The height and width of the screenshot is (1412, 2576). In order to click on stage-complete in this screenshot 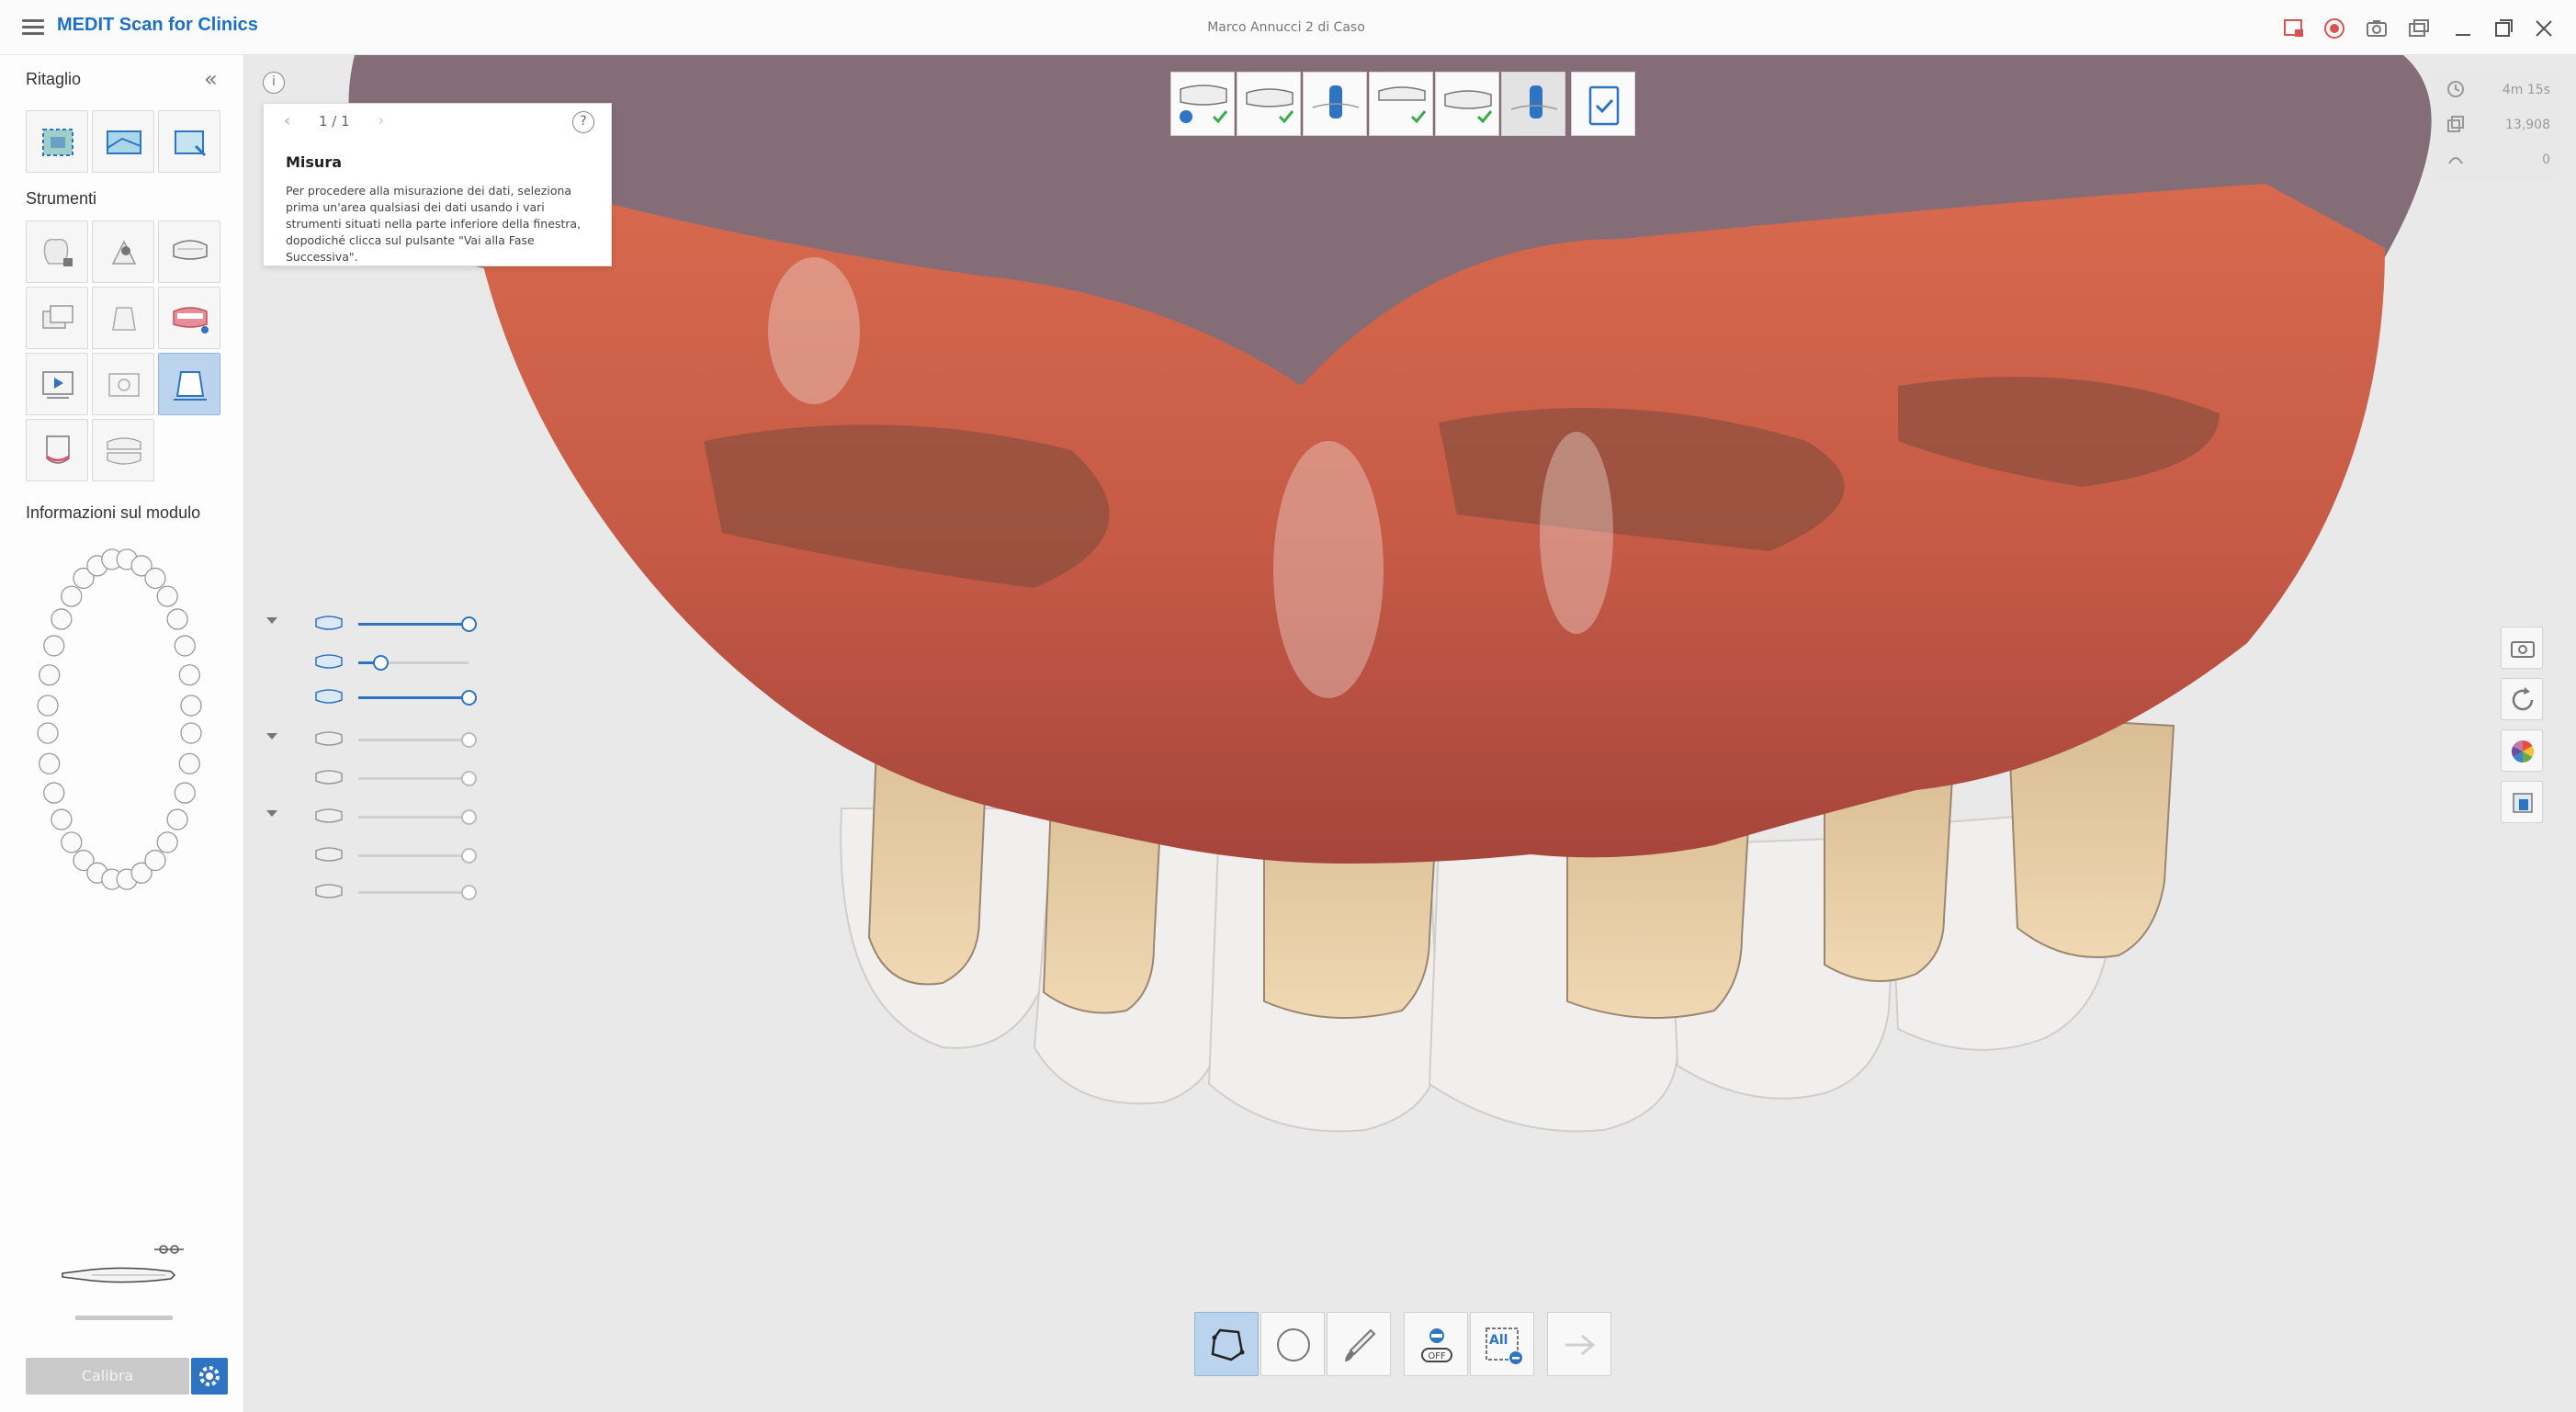, I will do `click(1603, 104)`.